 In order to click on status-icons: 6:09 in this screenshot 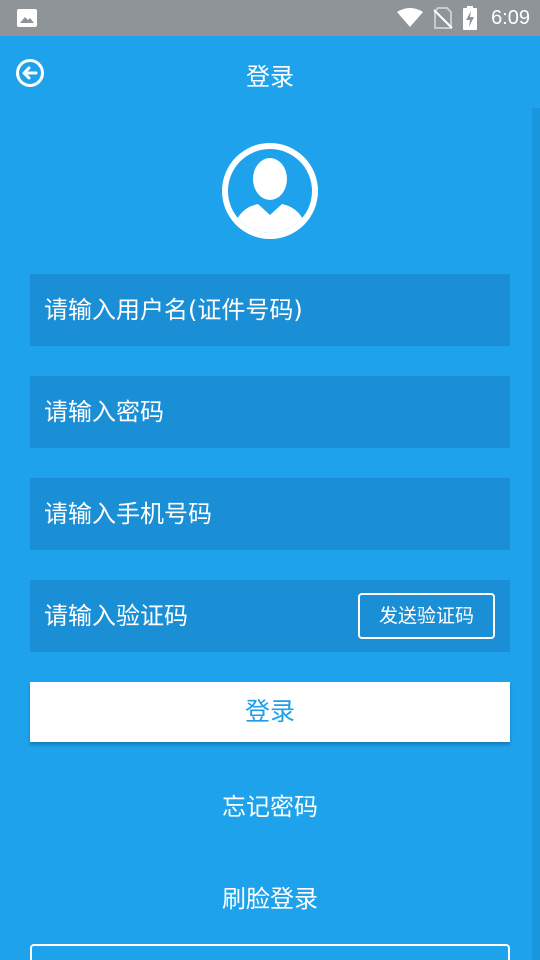, I will do `click(463, 18)`.